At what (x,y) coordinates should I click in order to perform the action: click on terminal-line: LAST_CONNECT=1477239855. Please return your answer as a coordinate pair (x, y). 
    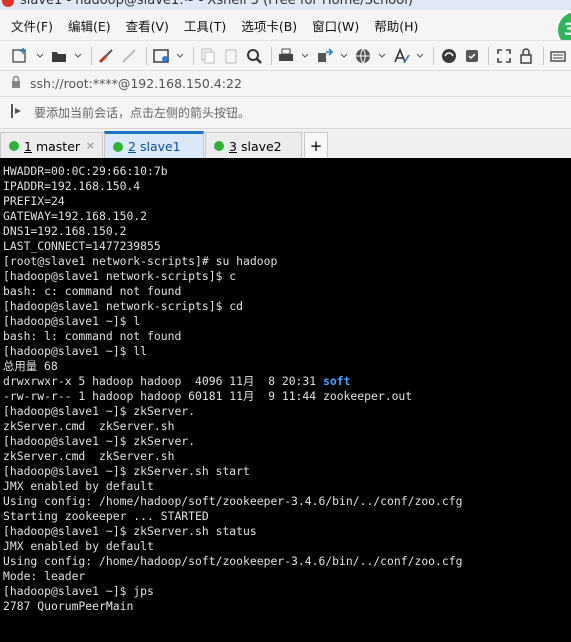
    Looking at the image, I should click on (82, 246).